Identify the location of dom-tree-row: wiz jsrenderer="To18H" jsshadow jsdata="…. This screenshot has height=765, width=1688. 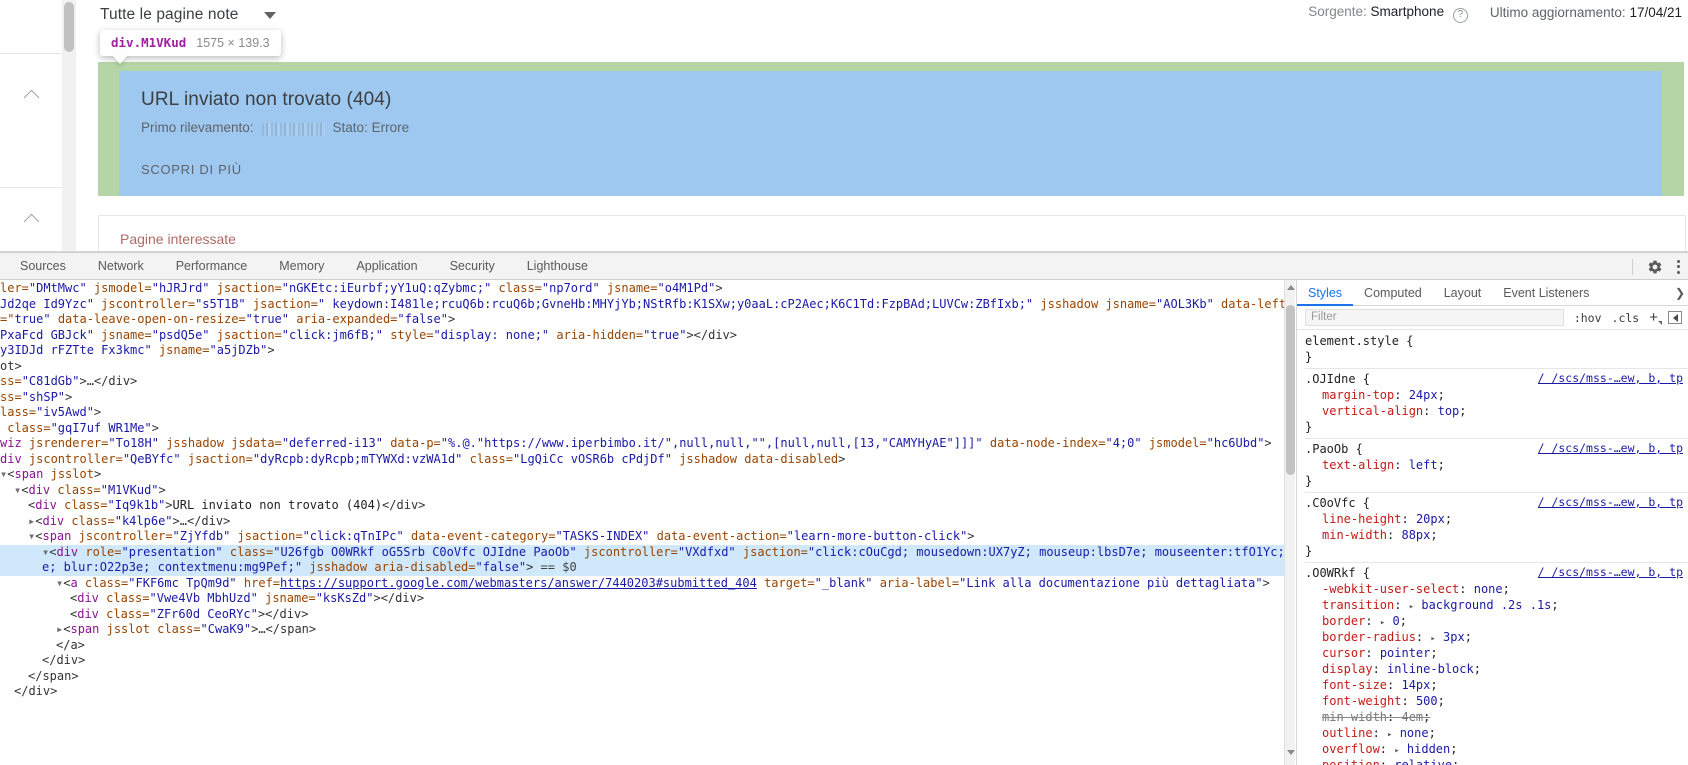
(642, 444).